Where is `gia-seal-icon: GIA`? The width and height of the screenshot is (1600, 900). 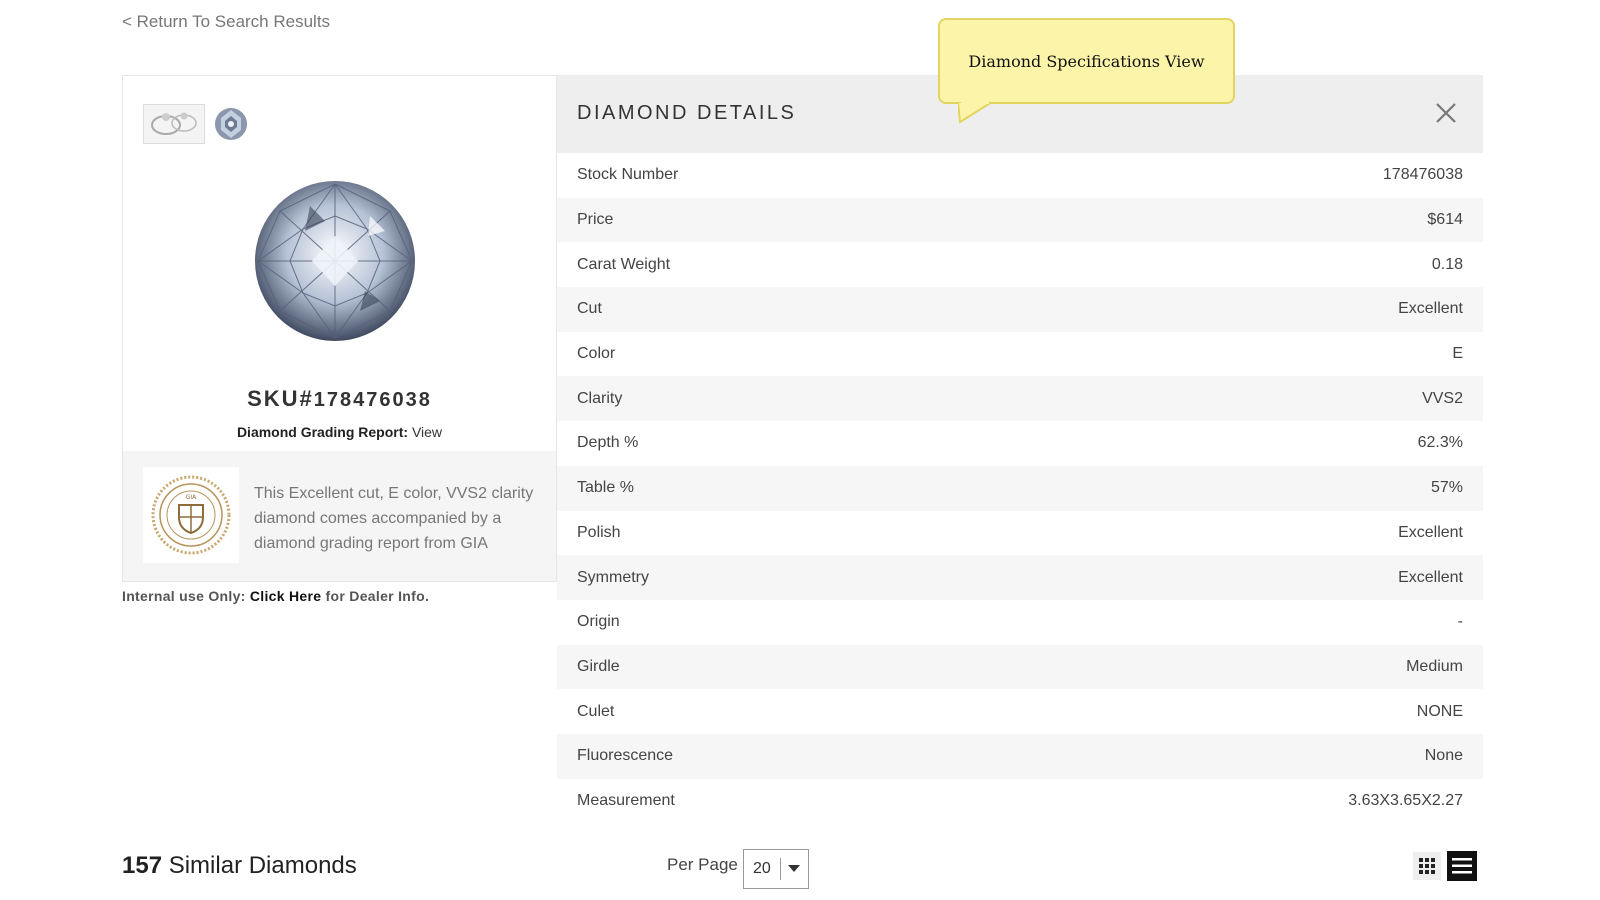
gia-seal-icon: GIA is located at coordinates (191, 515).